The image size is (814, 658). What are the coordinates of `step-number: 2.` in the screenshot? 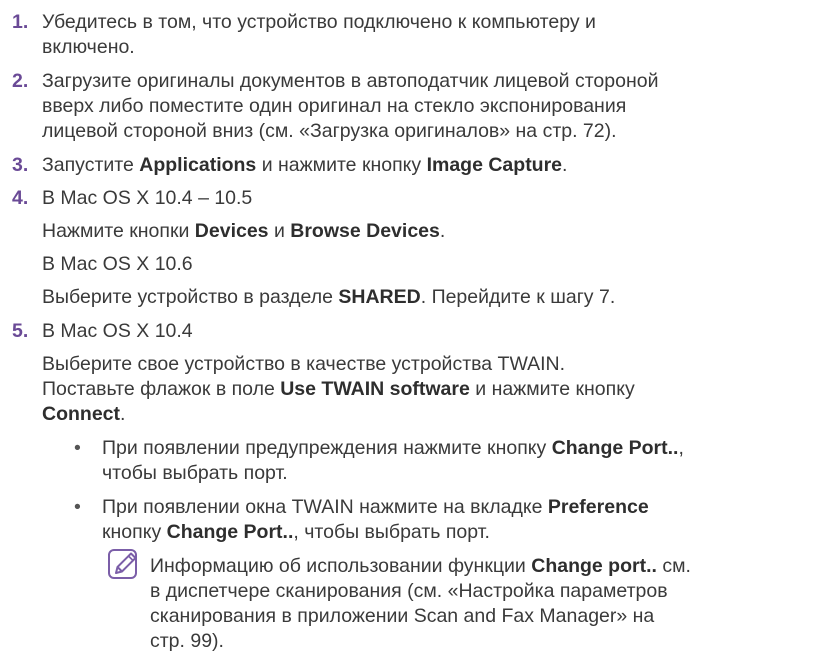 It's located at (20, 81).